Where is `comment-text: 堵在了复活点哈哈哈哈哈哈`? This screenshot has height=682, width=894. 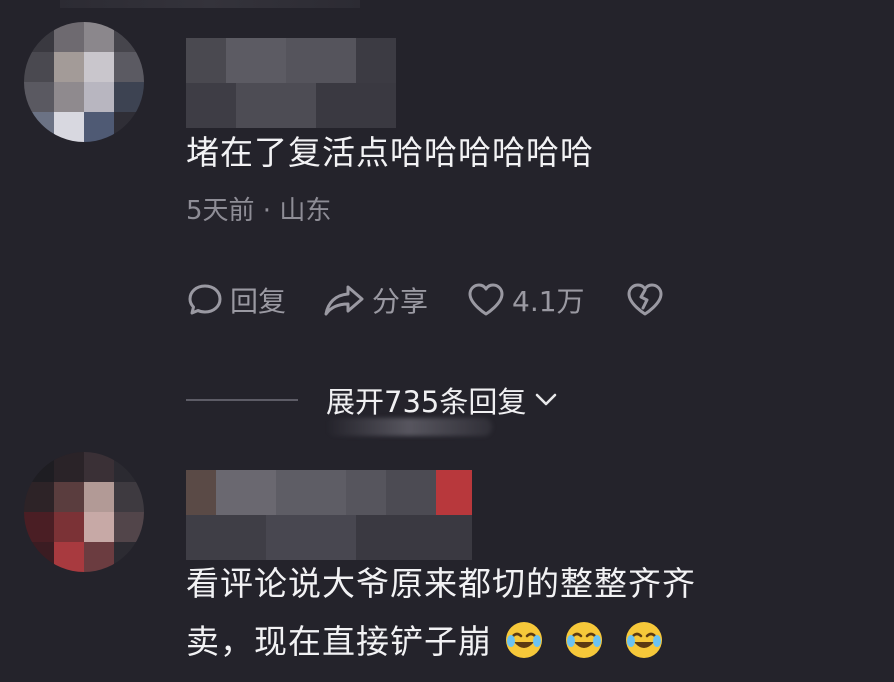
comment-text: 堵在了复活点哈哈哈哈哈哈 is located at coordinates (390, 152).